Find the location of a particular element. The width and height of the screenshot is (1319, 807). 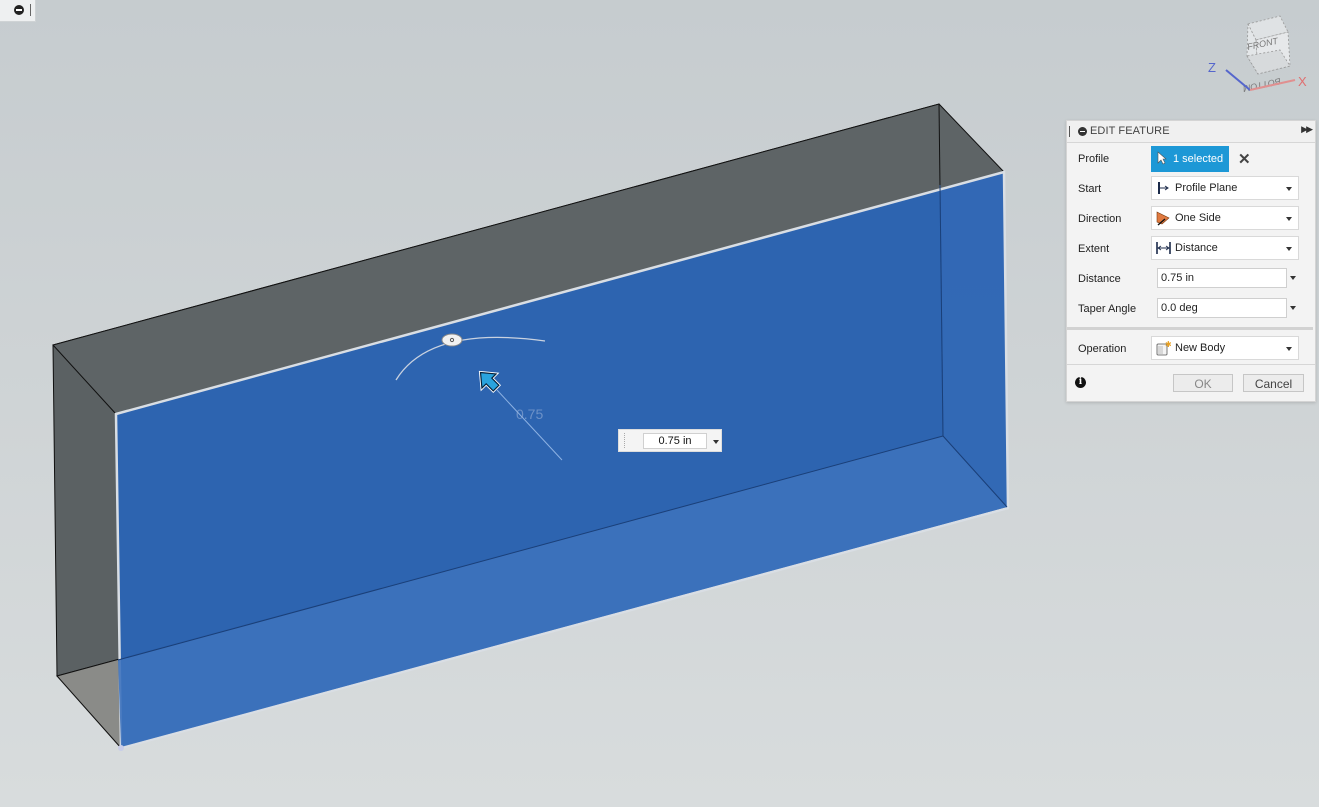

z-axis is located at coordinates (1238, 80).